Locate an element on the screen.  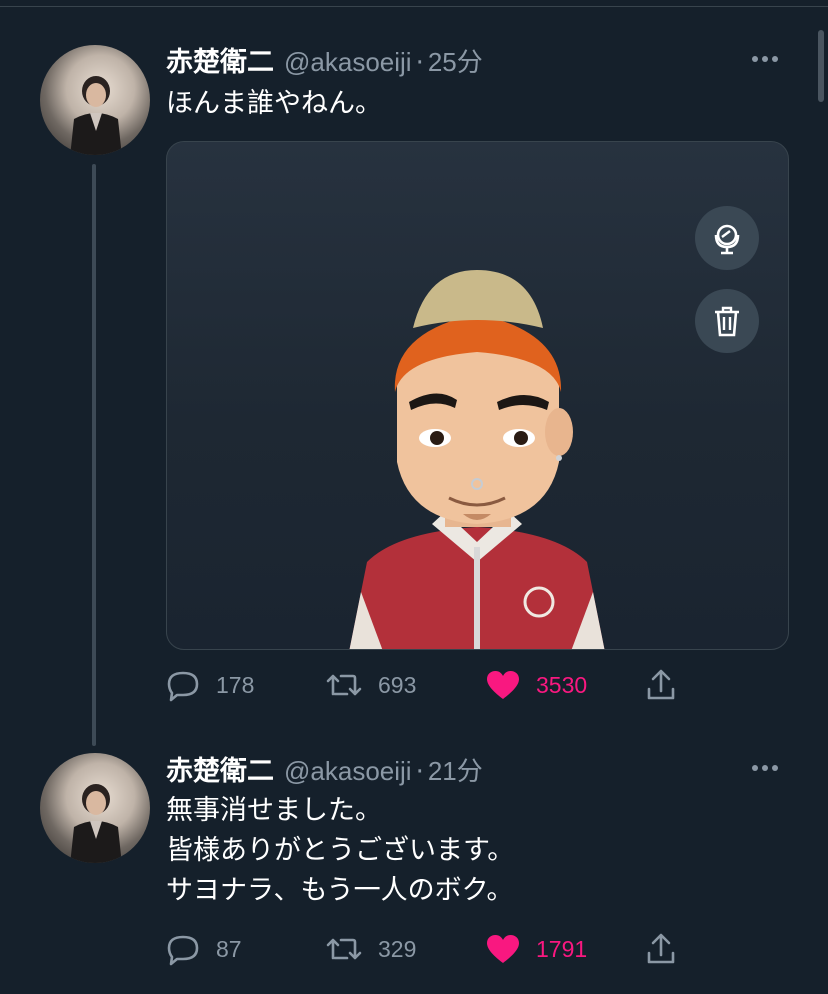
top-divider is located at coordinates (414, 6).